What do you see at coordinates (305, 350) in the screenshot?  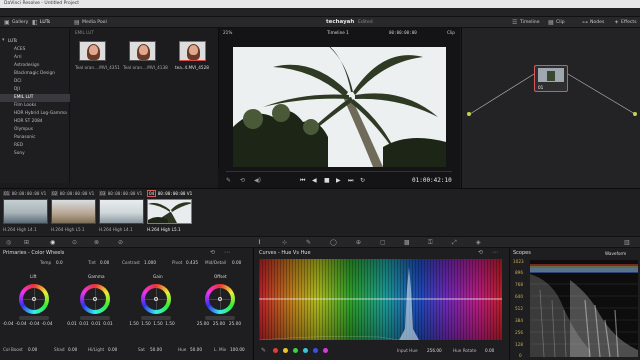 I see `hue-swatch-cyan` at bounding box center [305, 350].